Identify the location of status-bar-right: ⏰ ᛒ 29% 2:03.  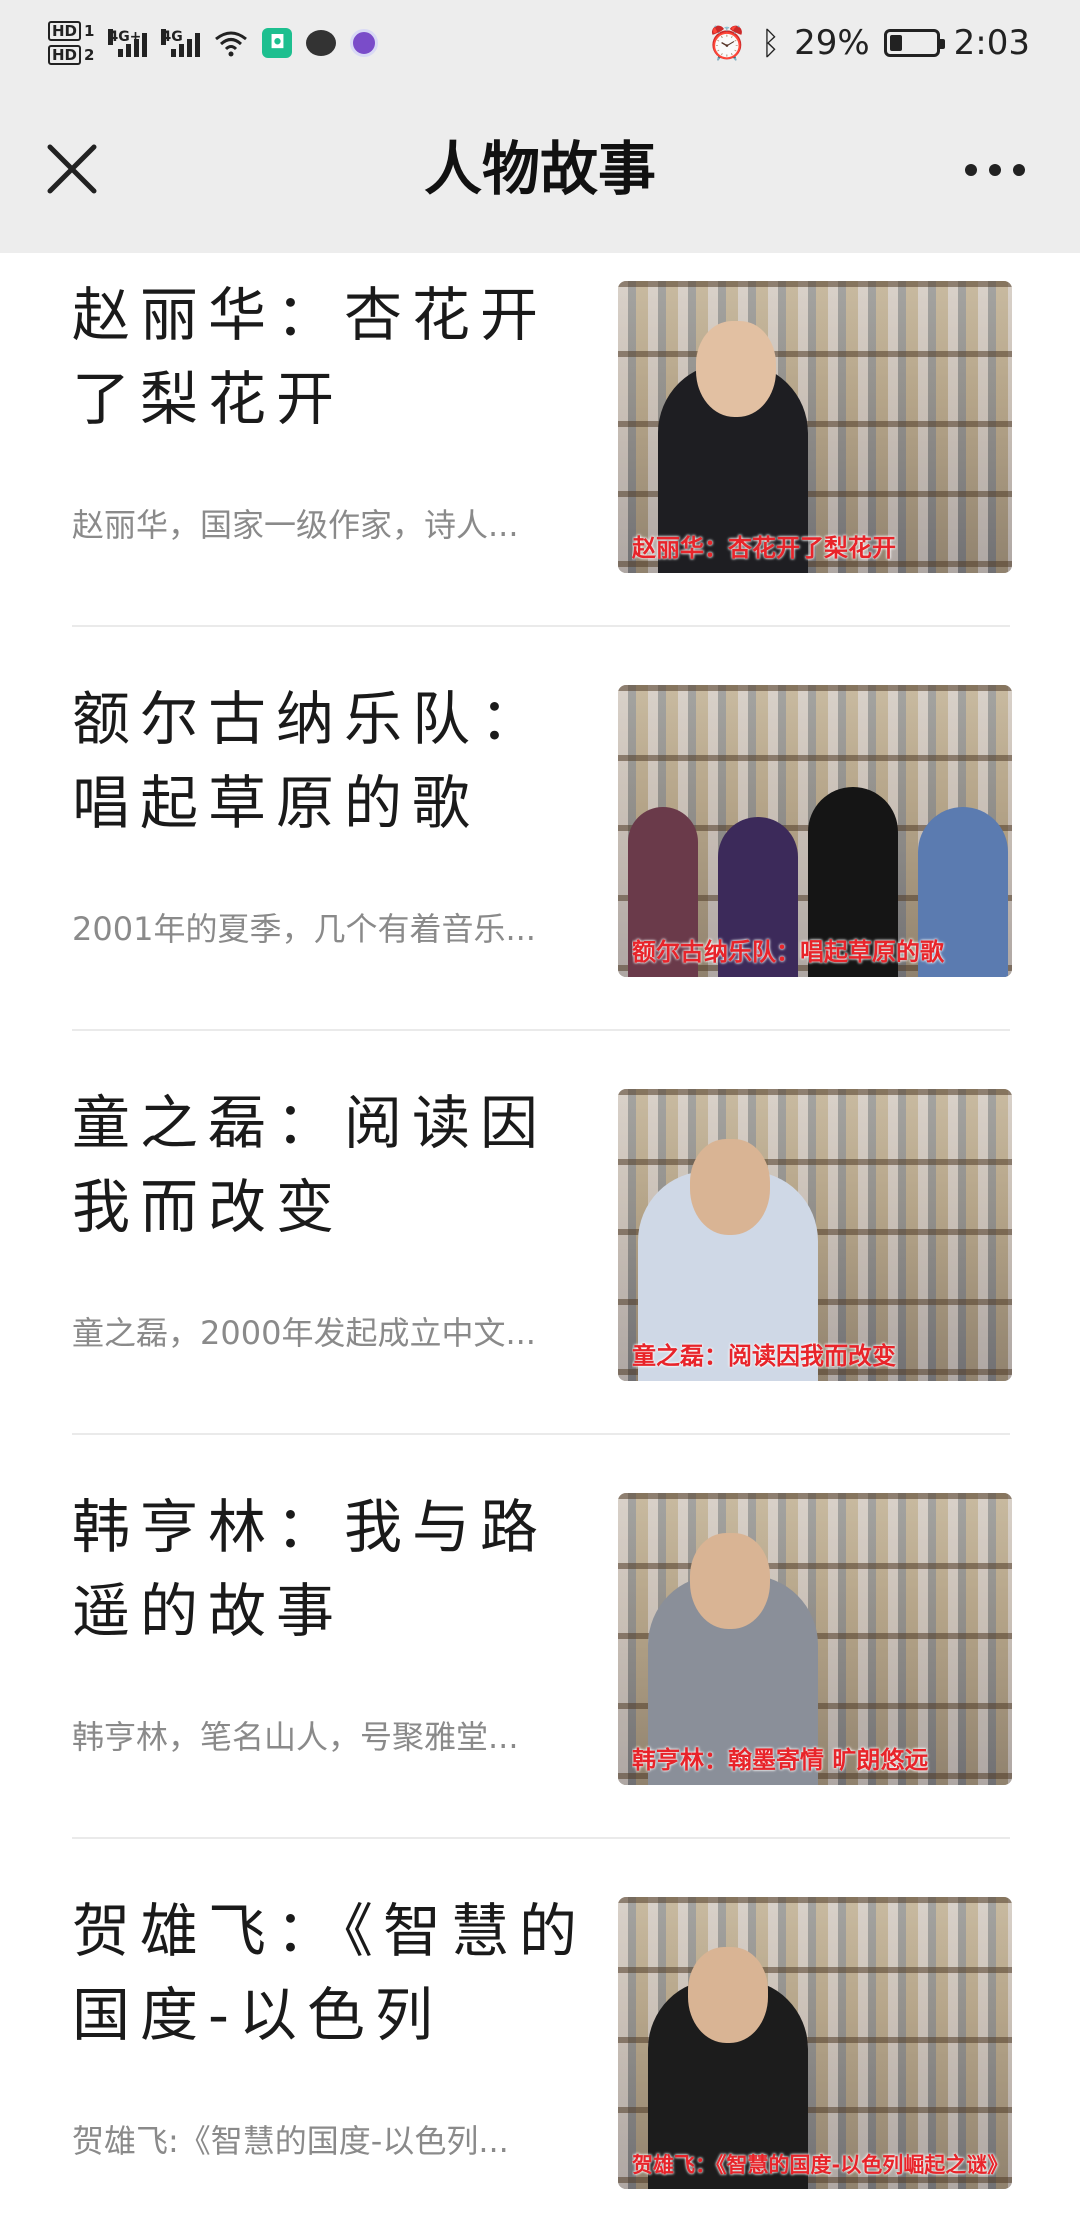
(868, 43).